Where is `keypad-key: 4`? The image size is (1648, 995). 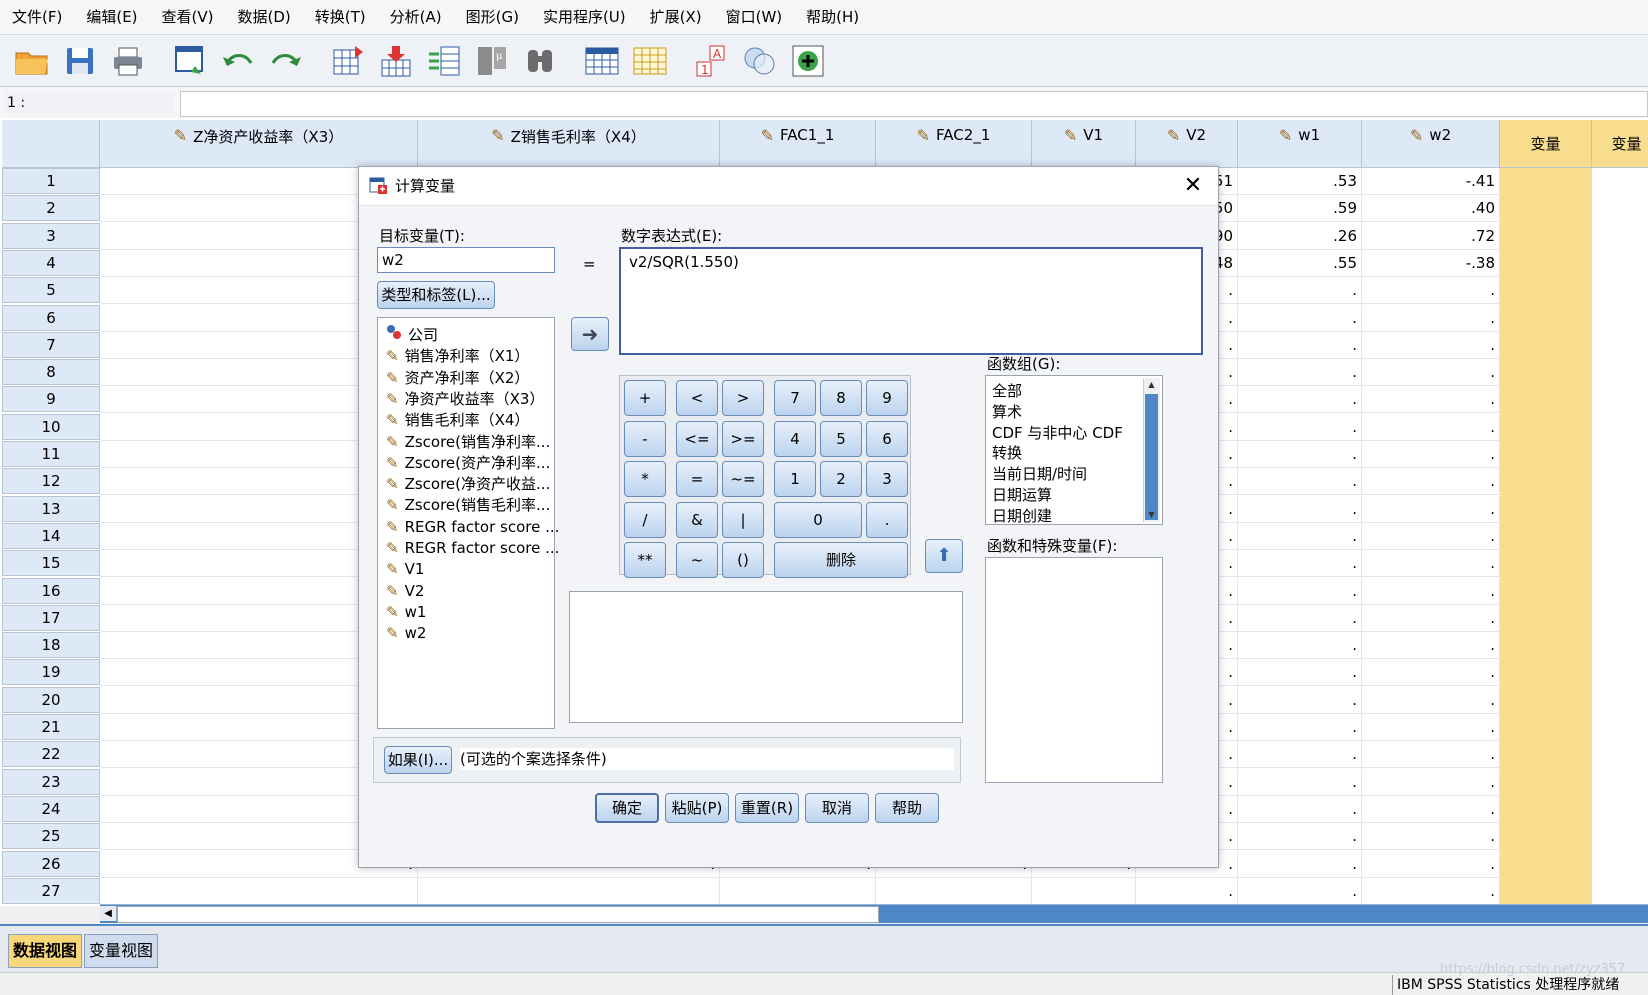
keypad-key: 4 is located at coordinates (795, 438).